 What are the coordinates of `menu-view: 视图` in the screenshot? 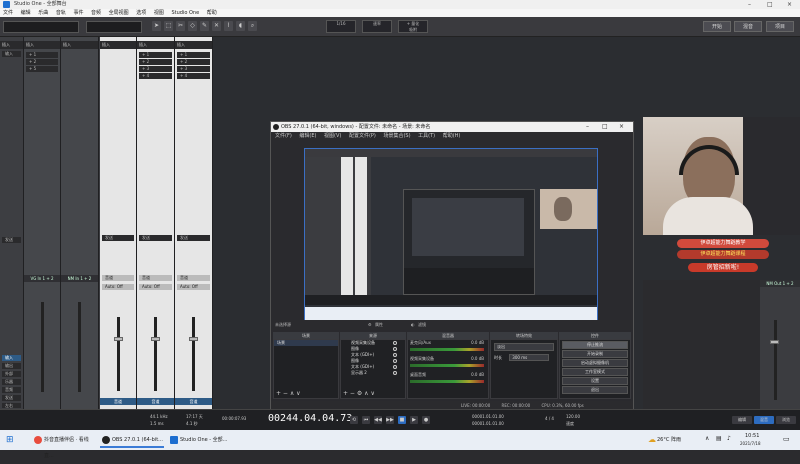 It's located at (159, 13).